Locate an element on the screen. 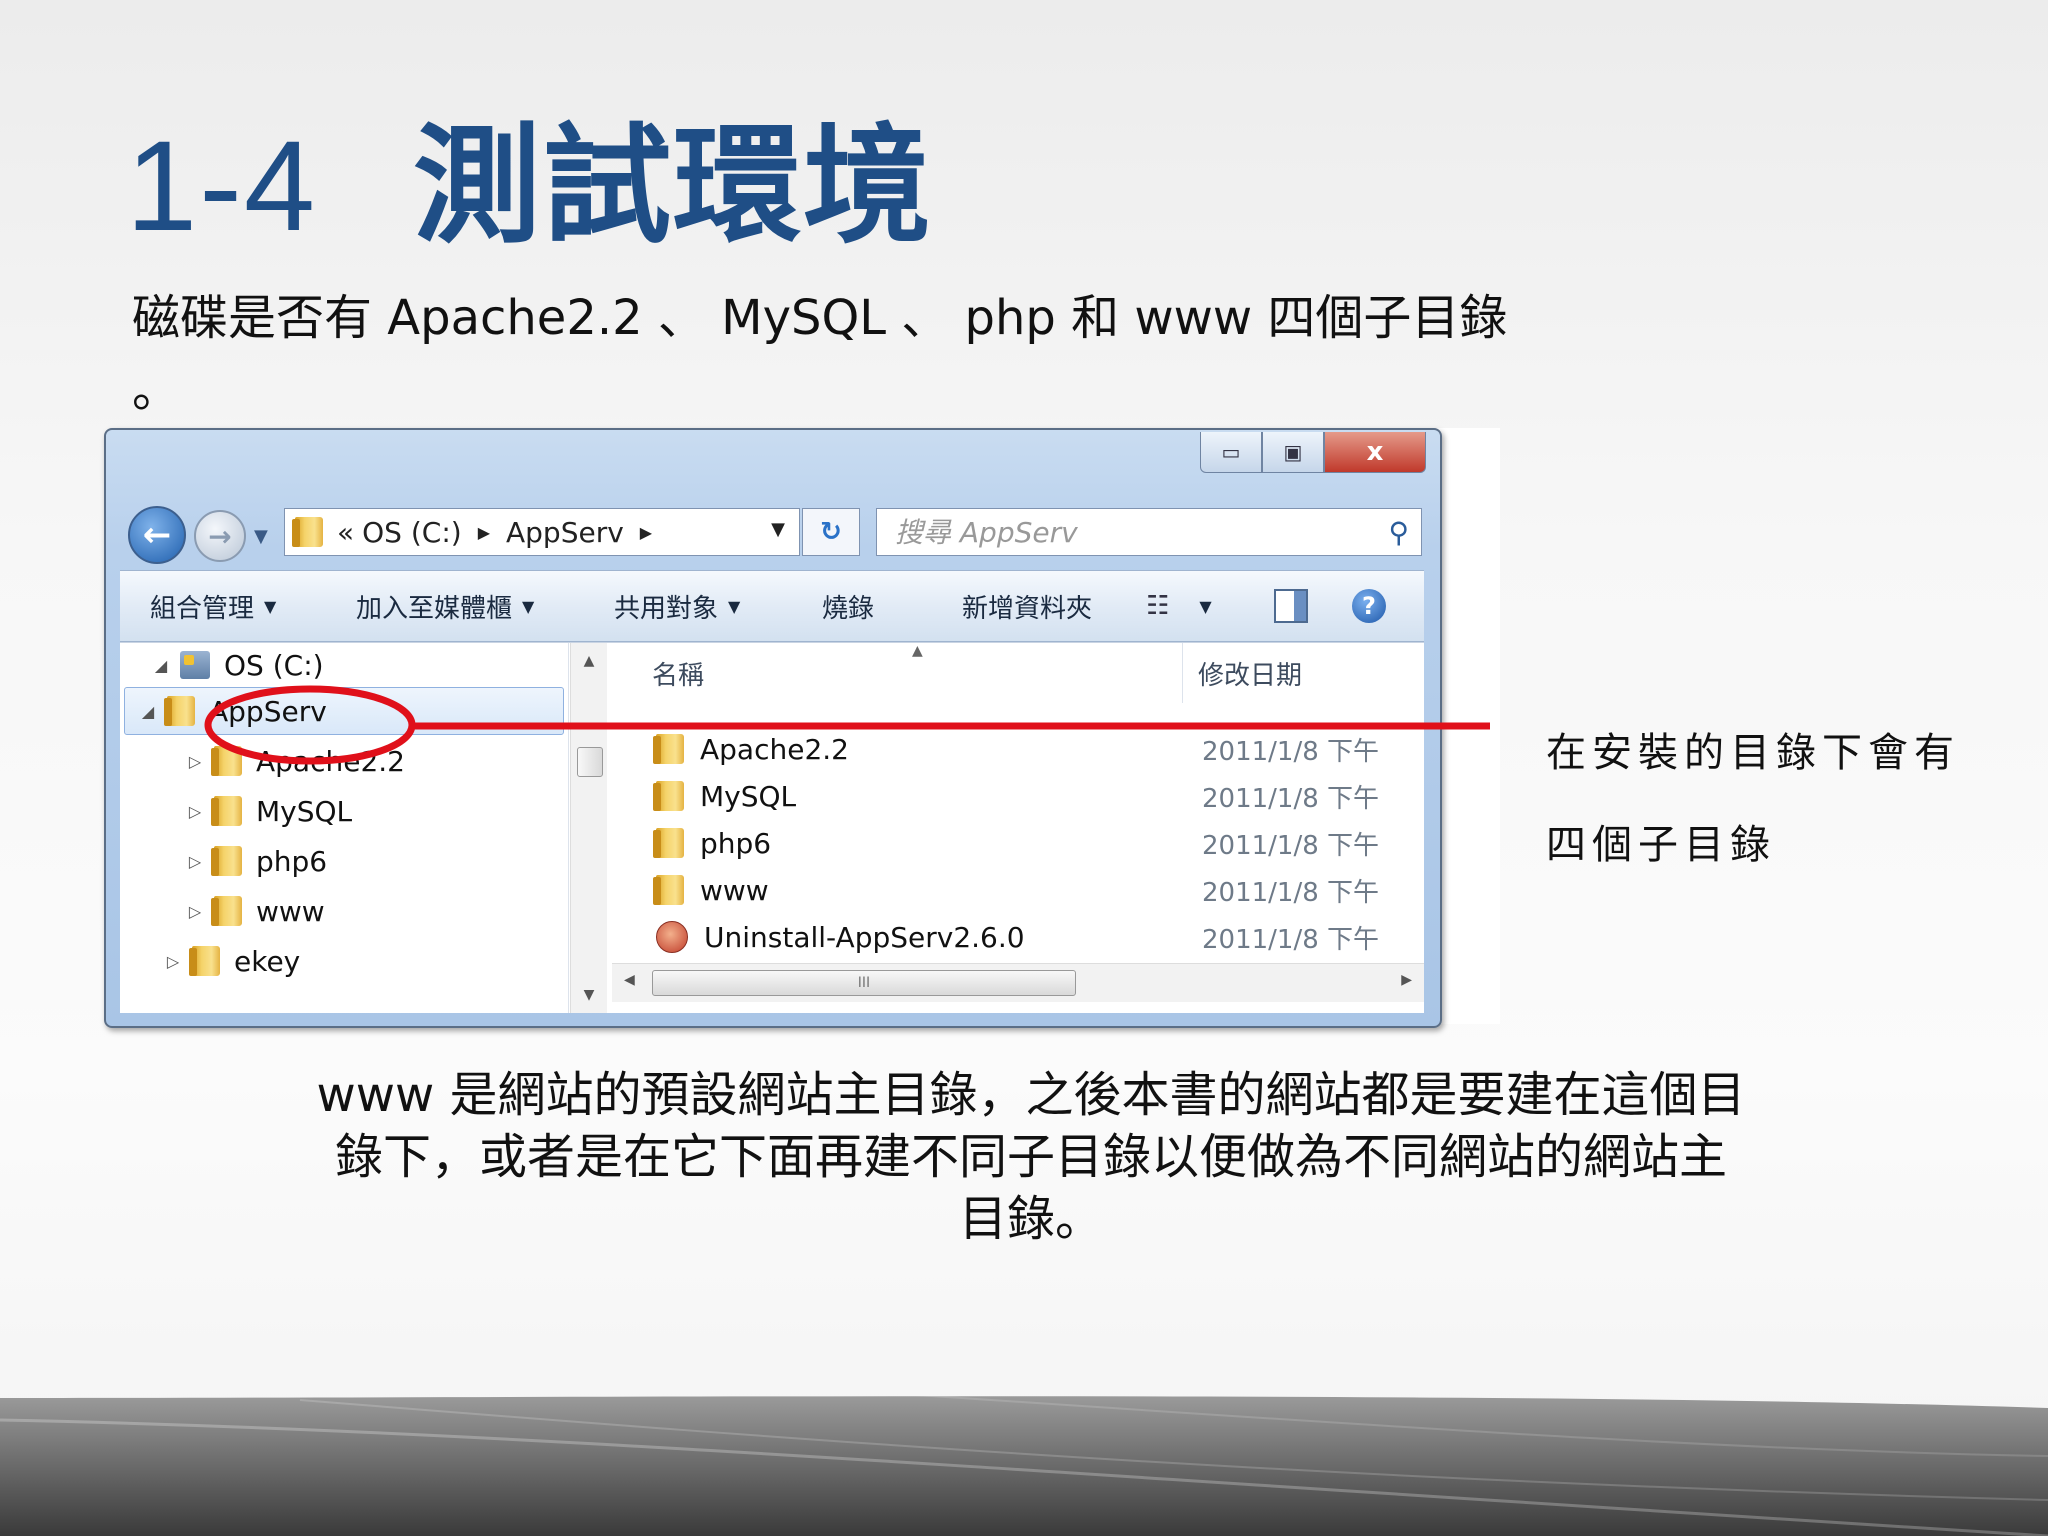  burn-button: 燒錄 is located at coordinates (848, 606).